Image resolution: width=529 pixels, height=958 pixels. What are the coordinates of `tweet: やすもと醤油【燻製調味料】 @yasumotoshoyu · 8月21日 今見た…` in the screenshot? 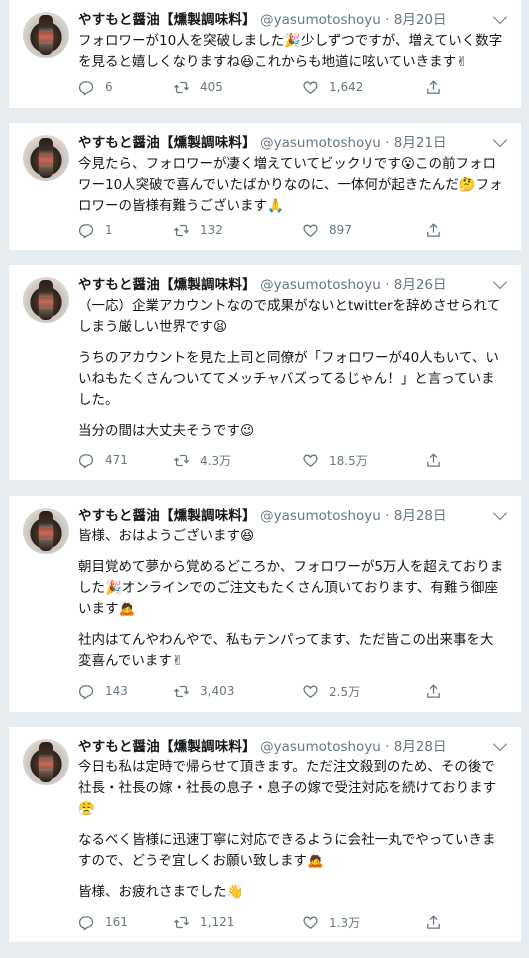 It's located at (265, 186).